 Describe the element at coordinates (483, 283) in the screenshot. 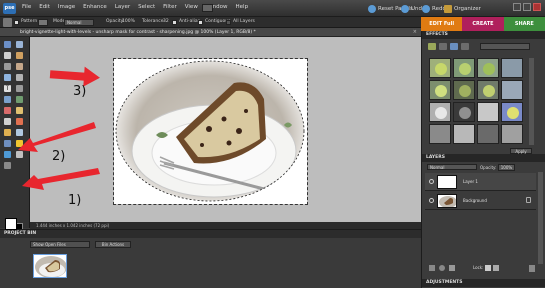

I see `adjustments-panel-header: ADJUSTMENTS` at that location.